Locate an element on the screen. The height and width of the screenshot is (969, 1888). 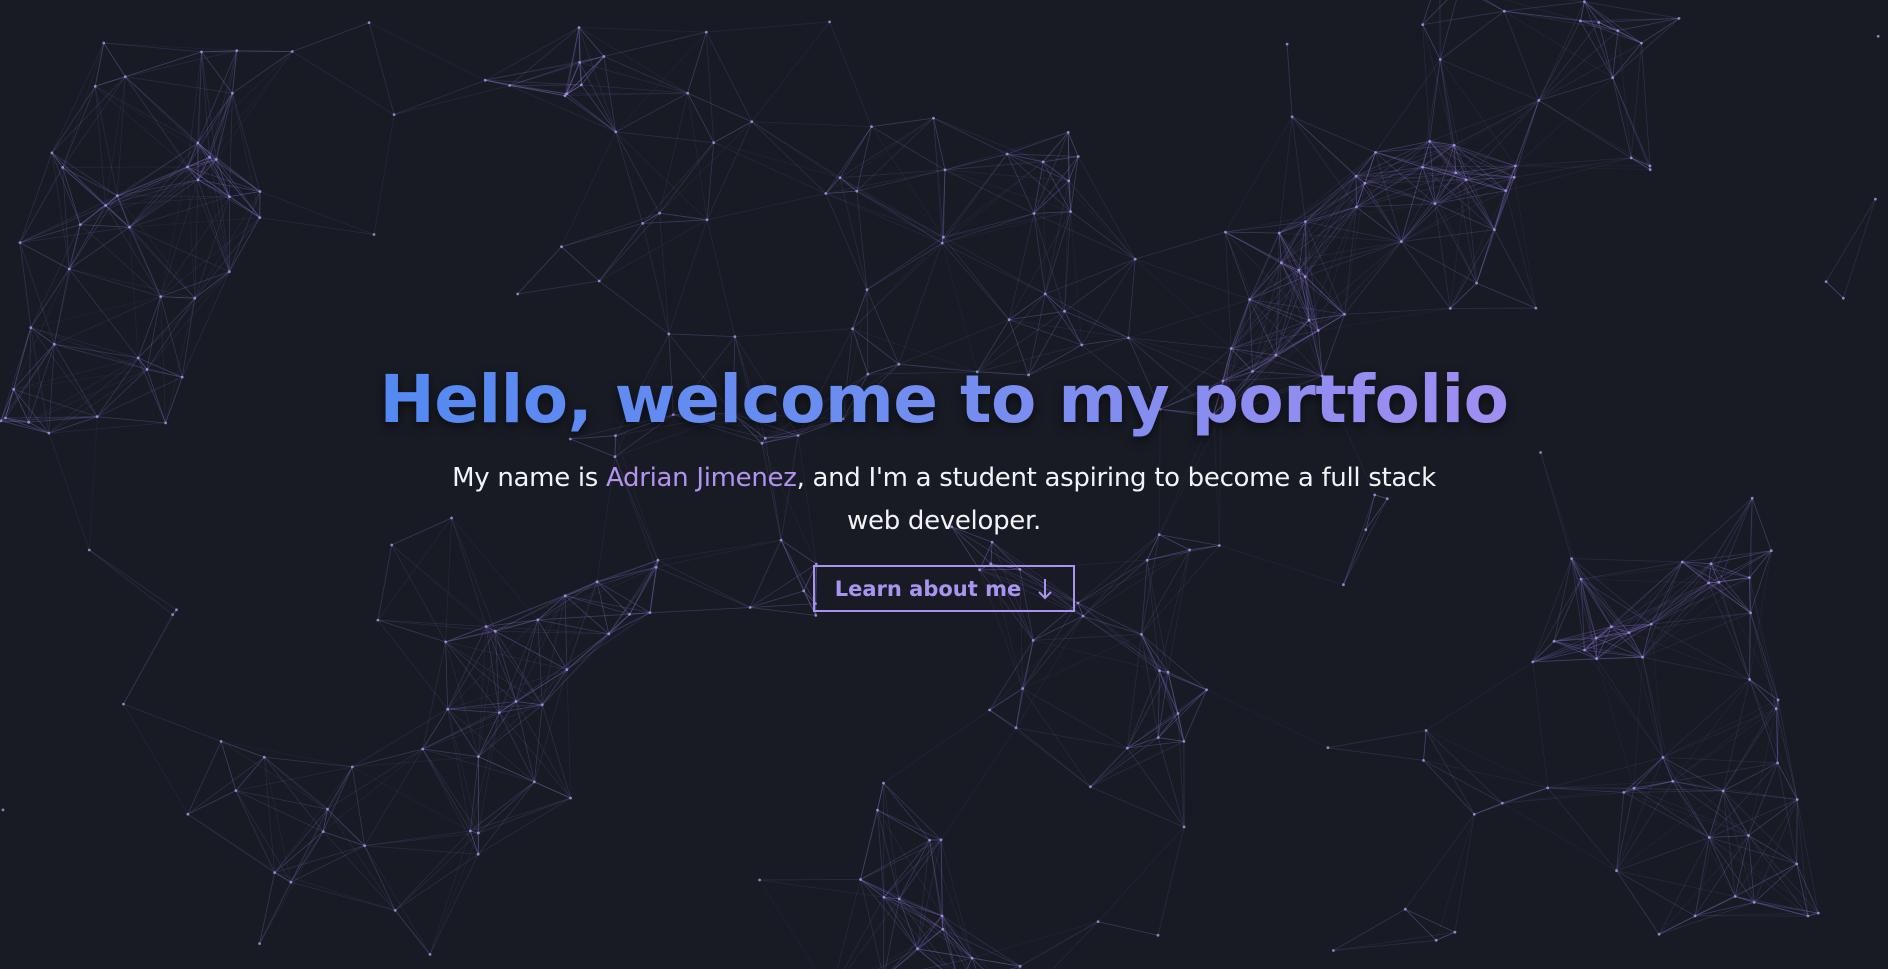
author-name: Adrian Jimenez is located at coordinates (701, 478).